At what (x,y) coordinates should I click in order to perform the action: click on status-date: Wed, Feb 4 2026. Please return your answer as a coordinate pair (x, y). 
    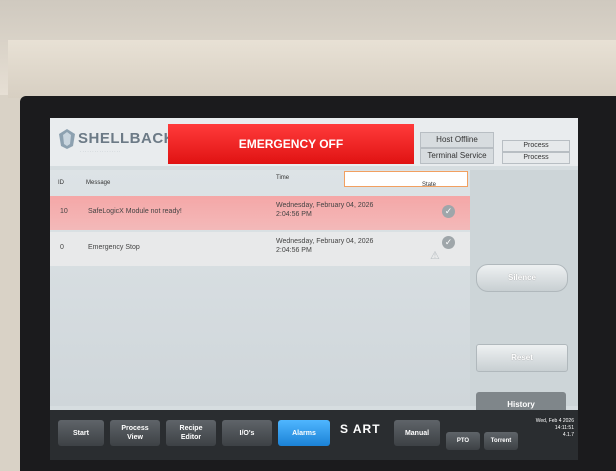
    Looking at the image, I should click on (554, 421).